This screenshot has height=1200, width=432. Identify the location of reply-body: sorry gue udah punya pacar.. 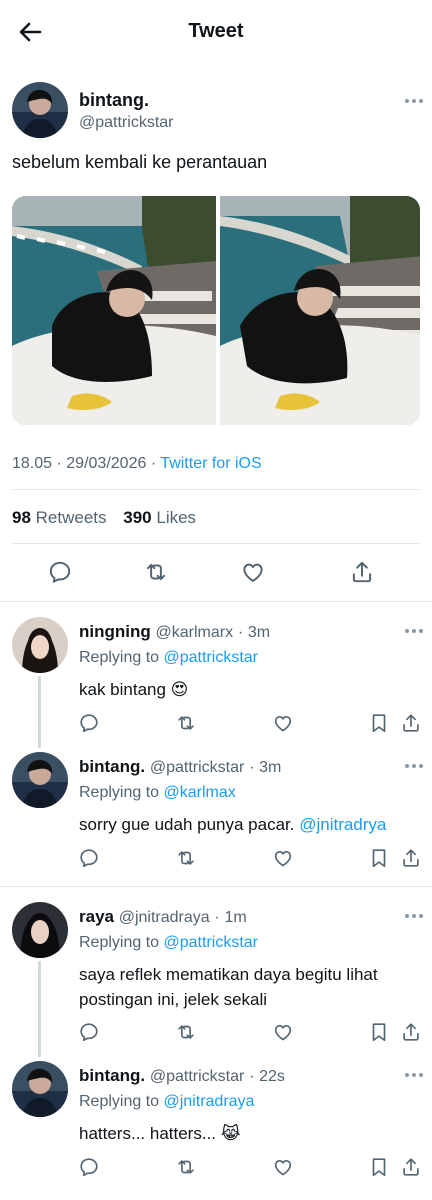
(189, 824).